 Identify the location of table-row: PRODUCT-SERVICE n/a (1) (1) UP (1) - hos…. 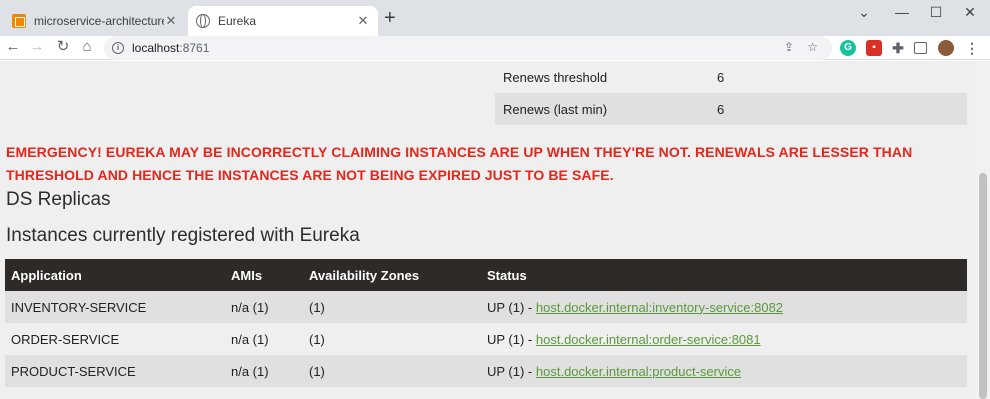
(486, 371).